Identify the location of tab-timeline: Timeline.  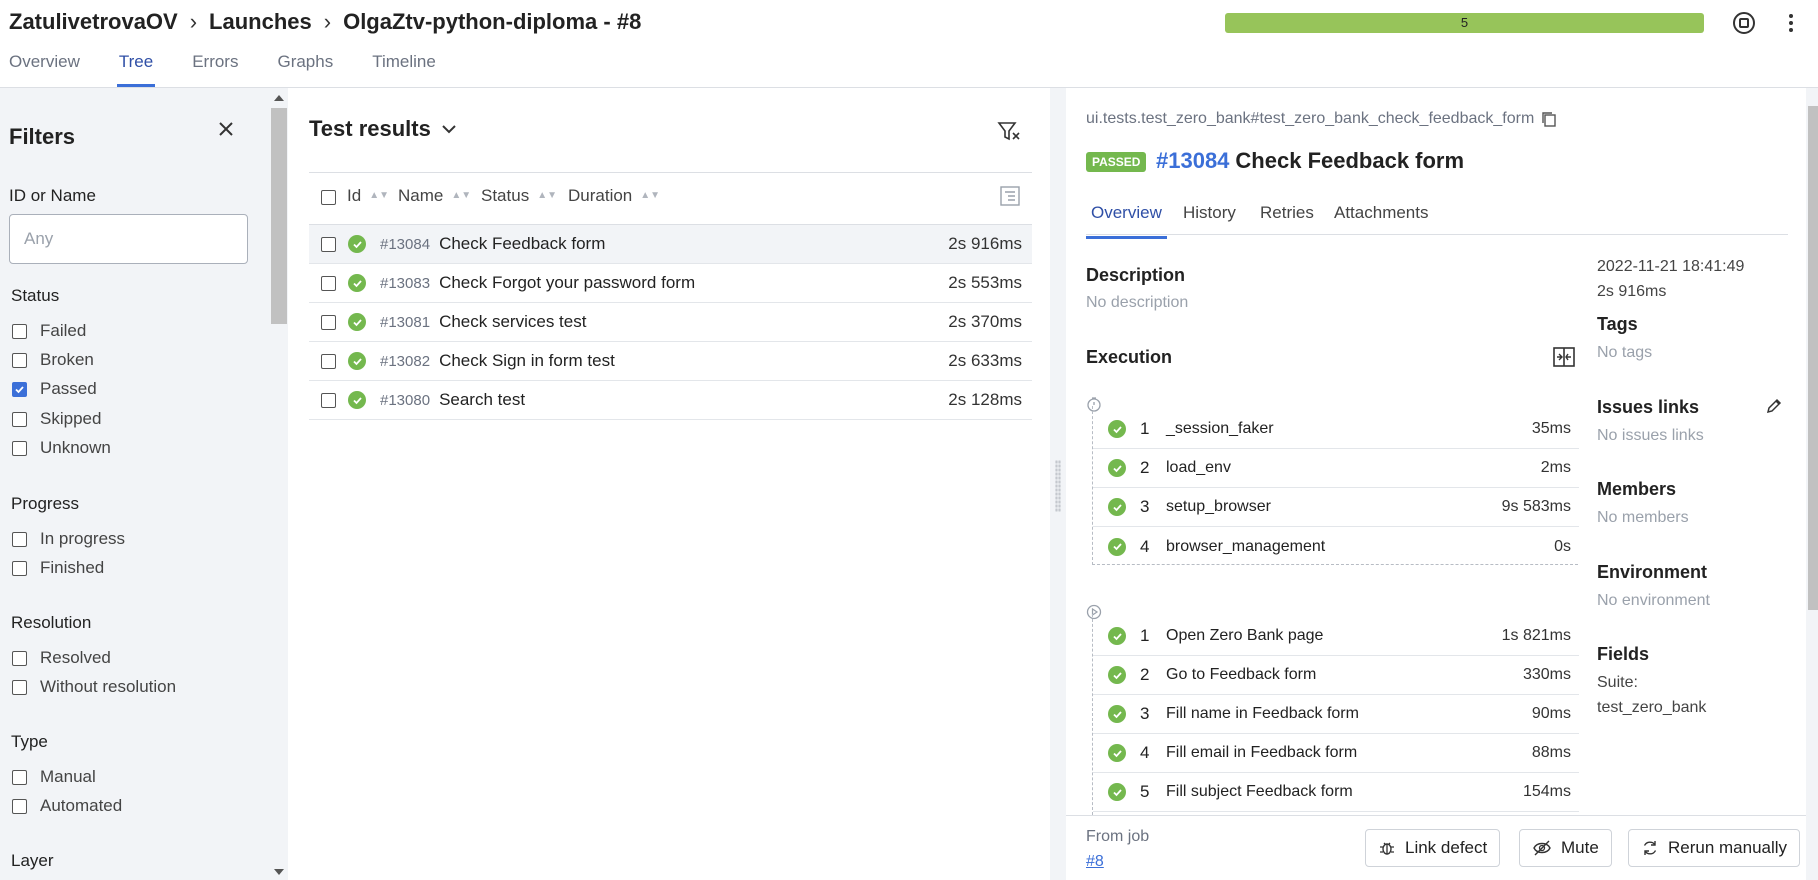
(404, 69).